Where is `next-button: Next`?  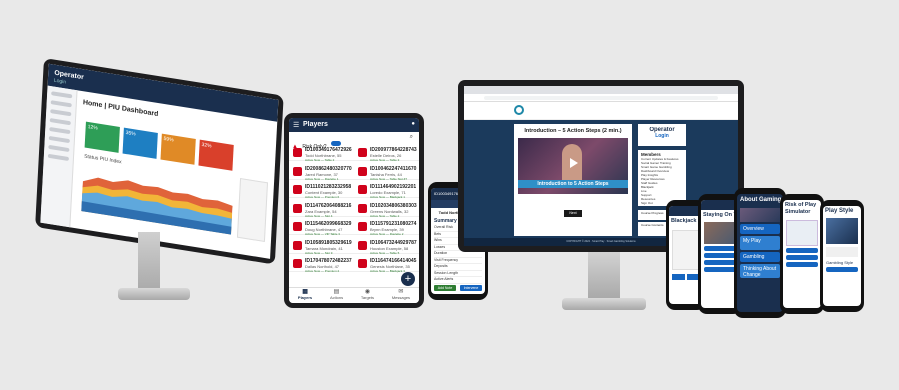 next-button: Next is located at coordinates (573, 213).